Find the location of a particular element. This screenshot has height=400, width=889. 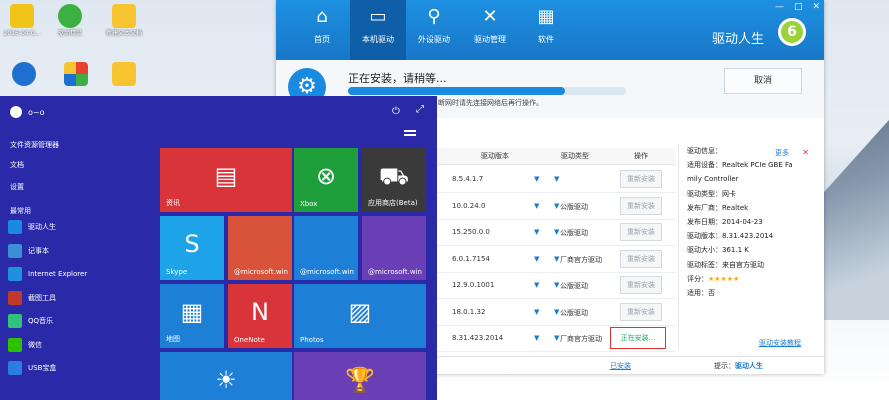

tile-icon: N is located at coordinates (260, 312).